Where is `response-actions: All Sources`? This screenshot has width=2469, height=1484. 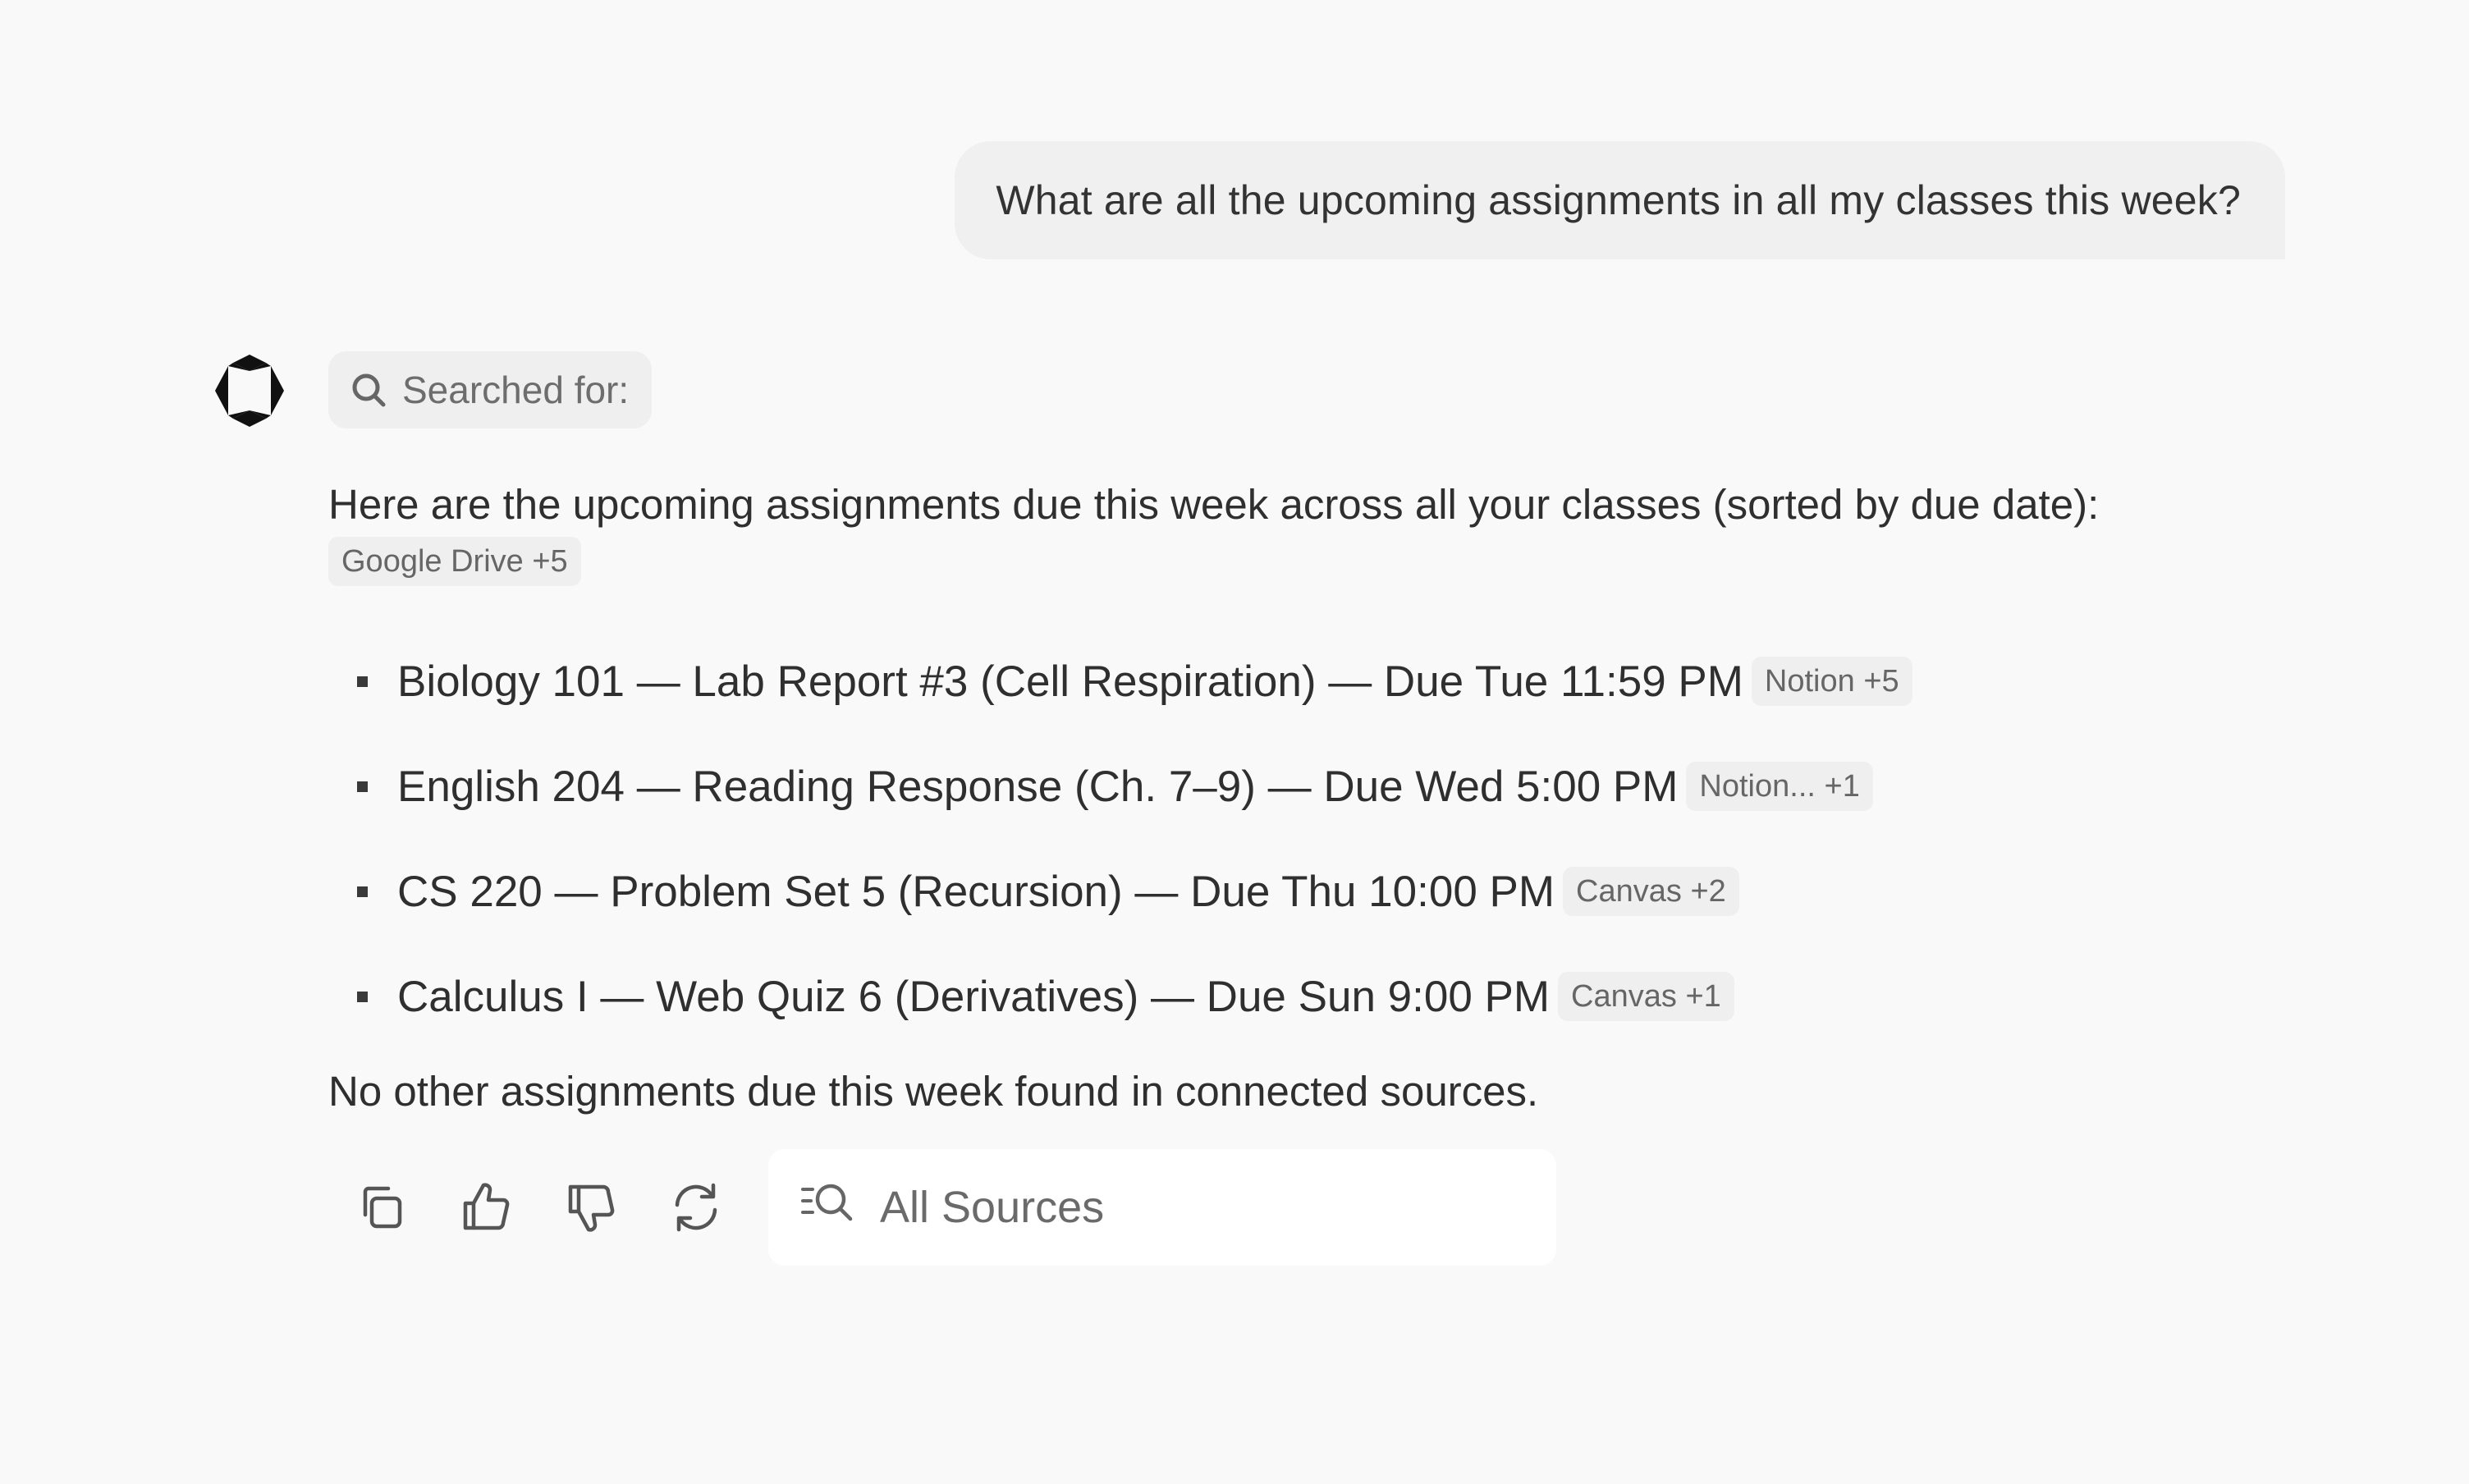 response-actions: All Sources is located at coordinates (1308, 1207).